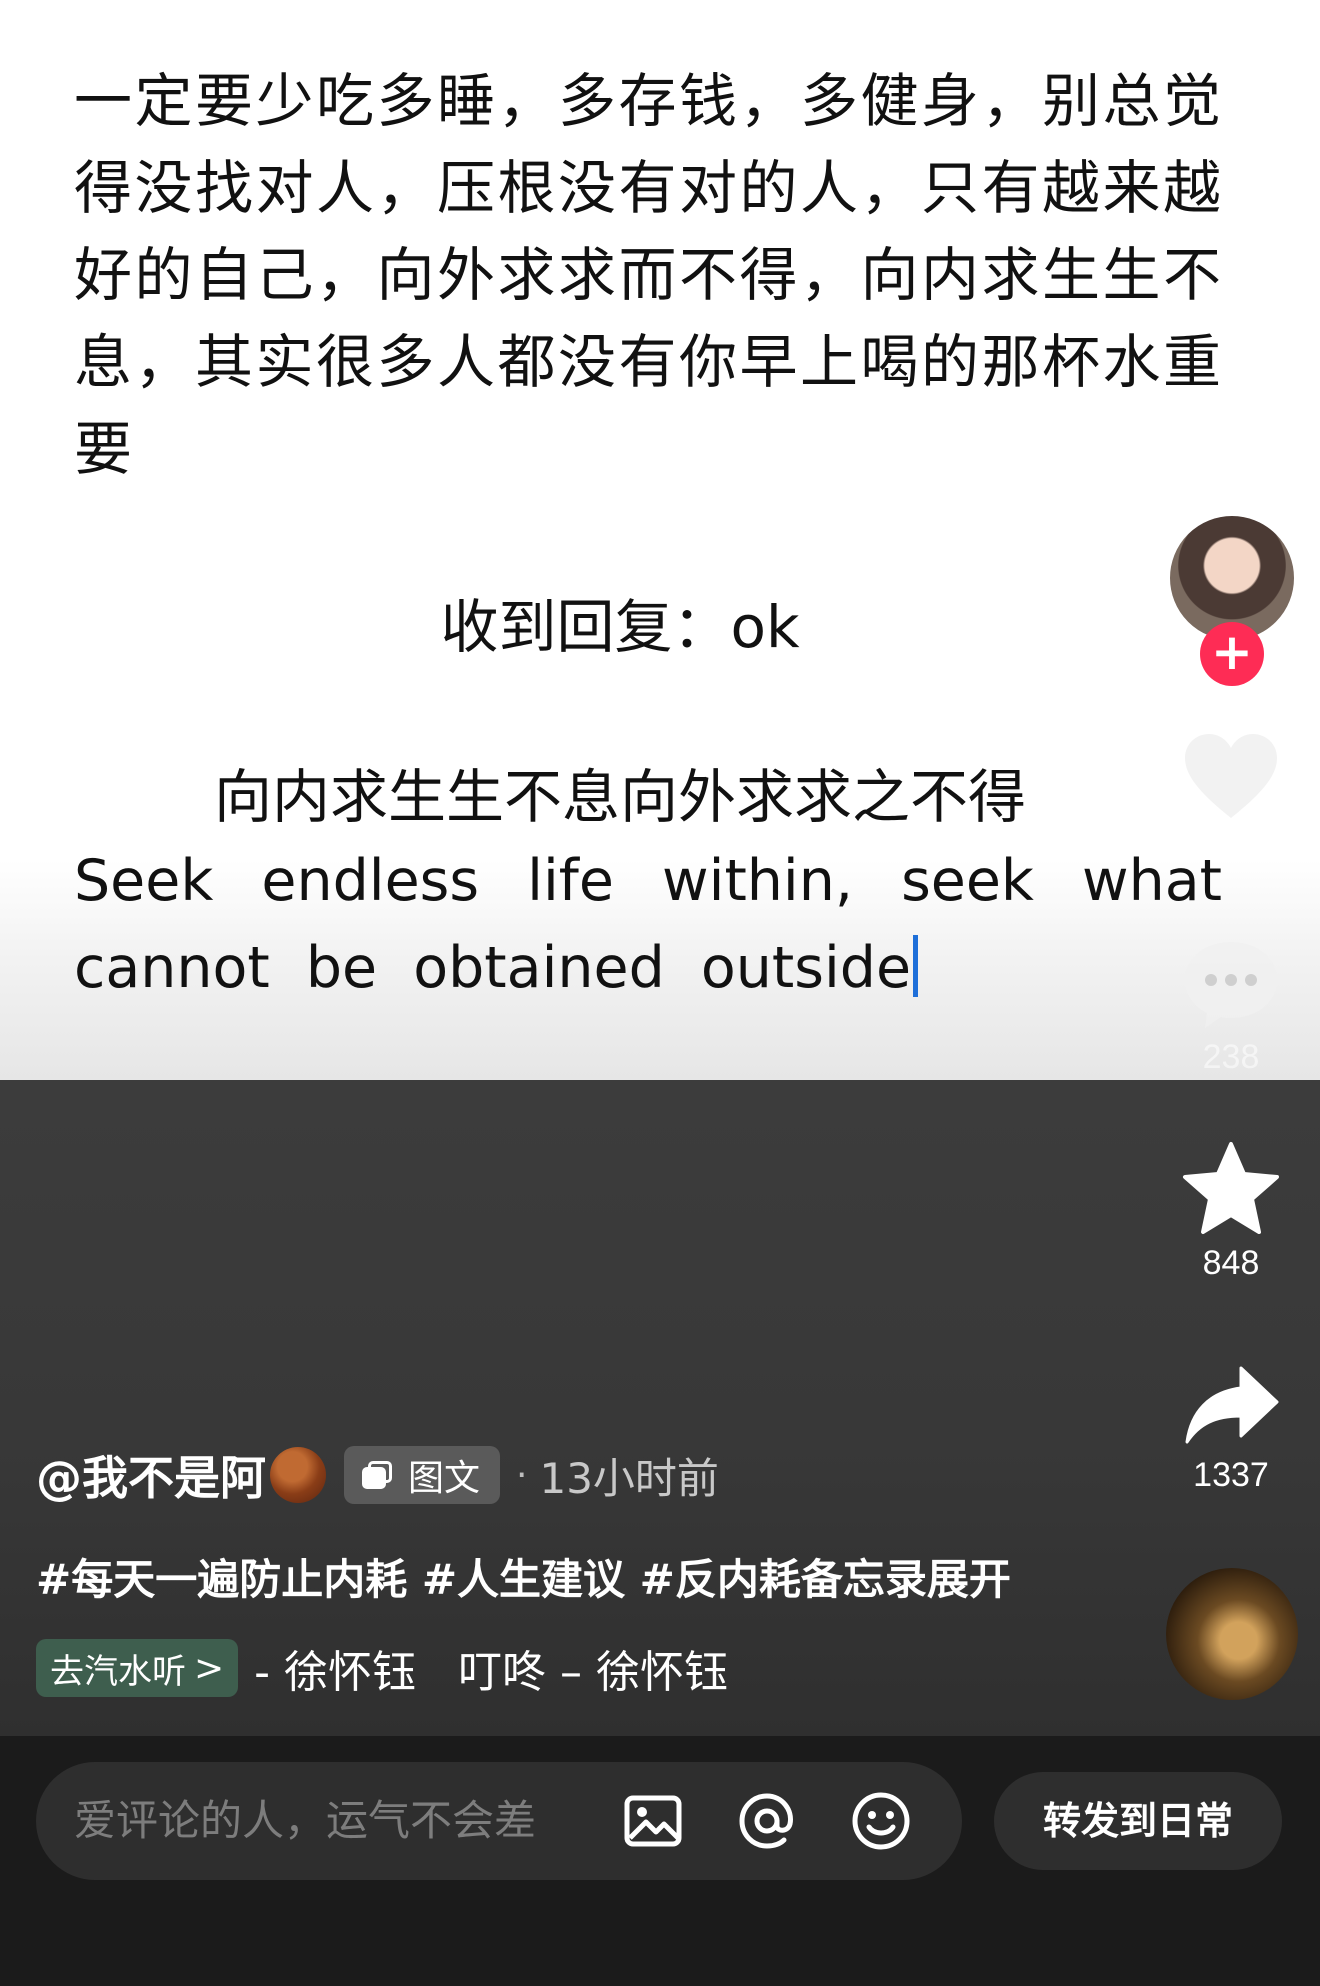  Describe the element at coordinates (629, 1478) in the screenshot. I see `post-time: 13小时前` at that location.